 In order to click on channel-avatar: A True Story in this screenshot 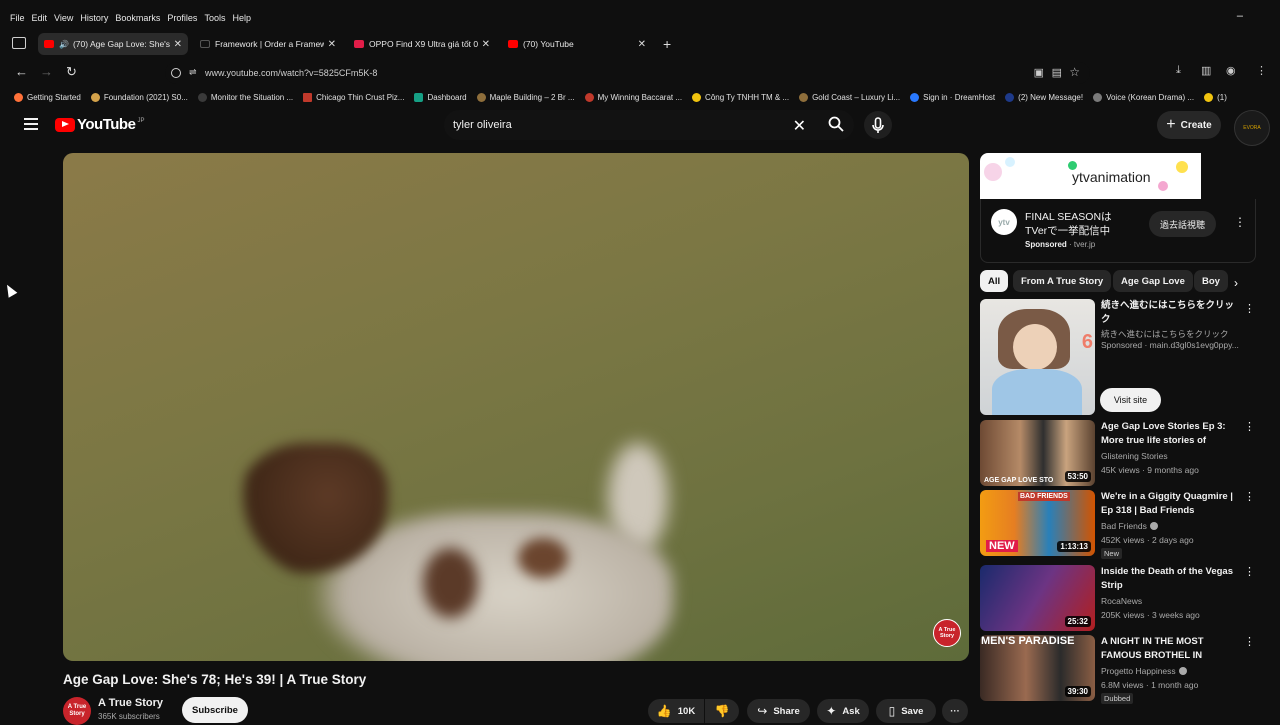, I will do `click(77, 711)`.